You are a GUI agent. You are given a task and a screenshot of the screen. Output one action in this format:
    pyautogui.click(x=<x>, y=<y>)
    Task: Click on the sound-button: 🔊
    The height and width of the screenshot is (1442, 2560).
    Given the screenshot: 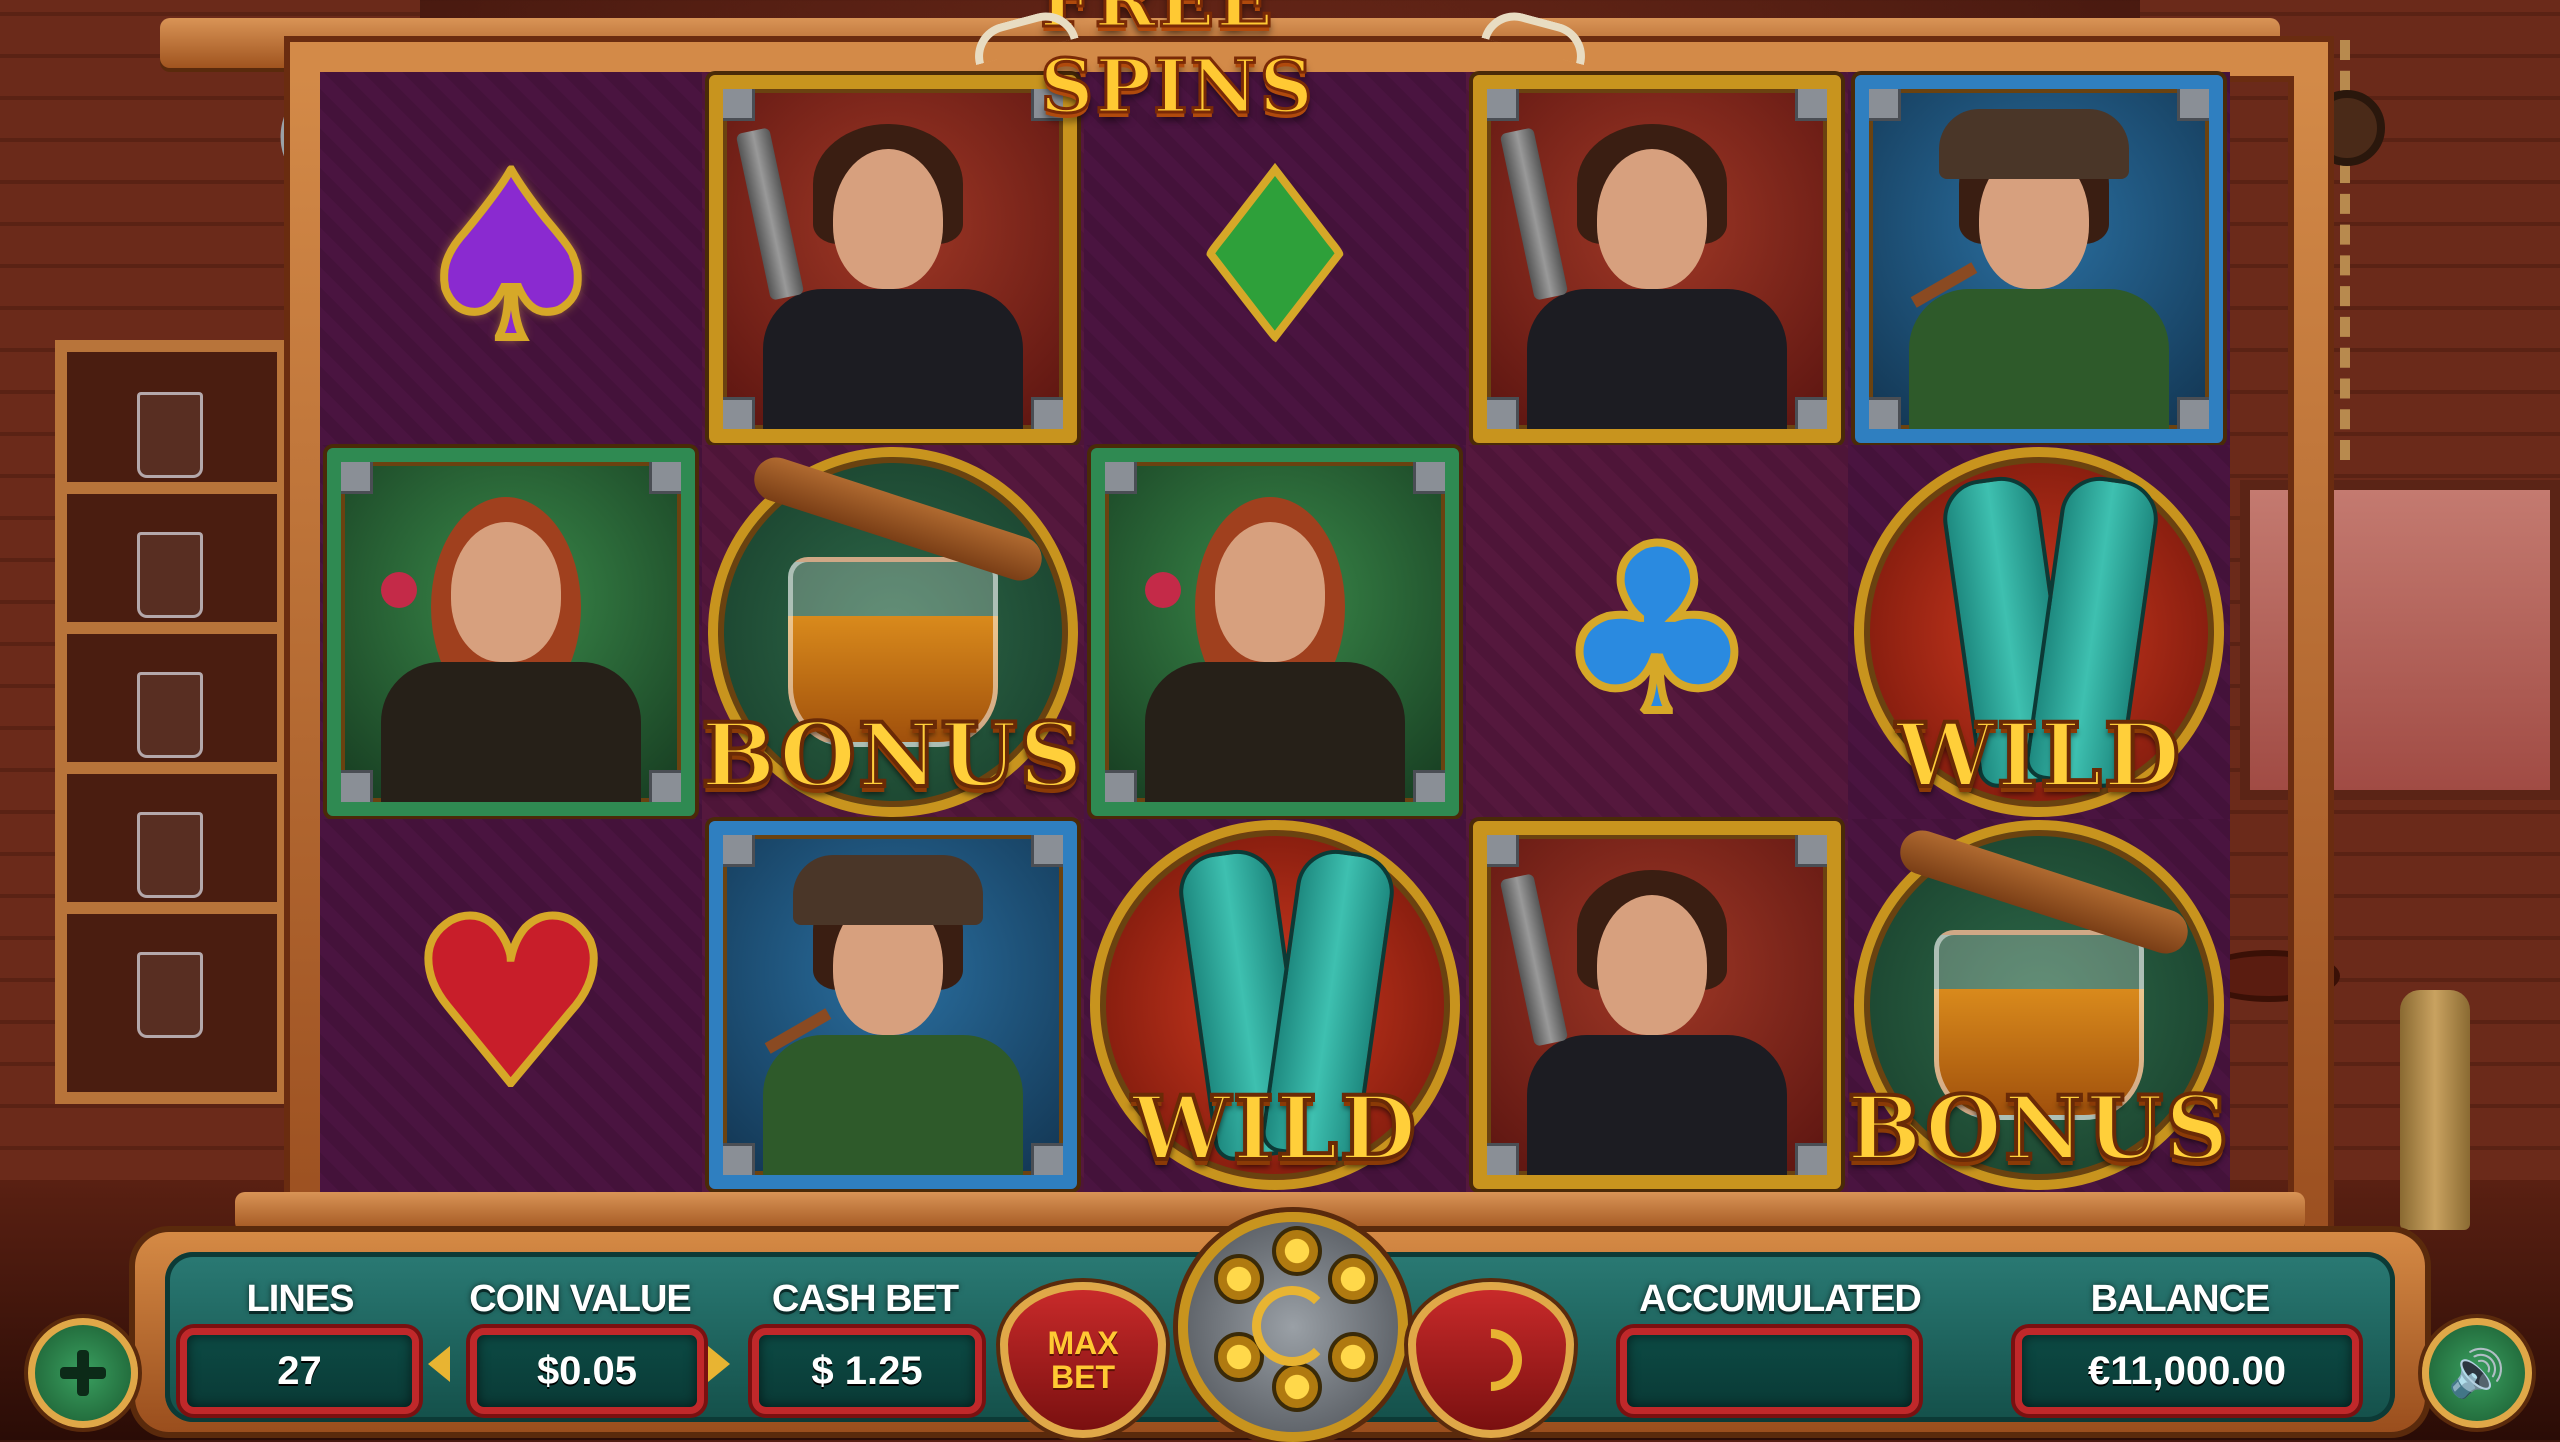 What is the action you would take?
    pyautogui.click(x=2477, y=1373)
    